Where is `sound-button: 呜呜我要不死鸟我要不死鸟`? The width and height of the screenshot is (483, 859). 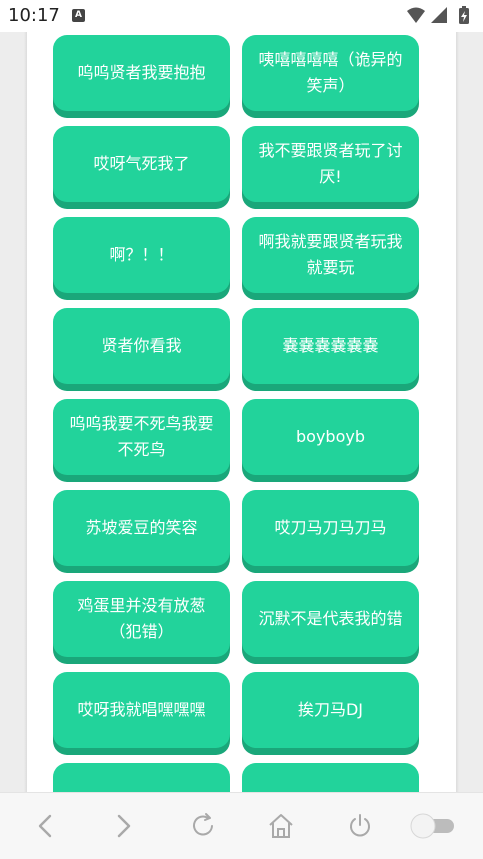
sound-button: 呜呜我要不死鸟我要不死鸟 is located at coordinates (141, 437).